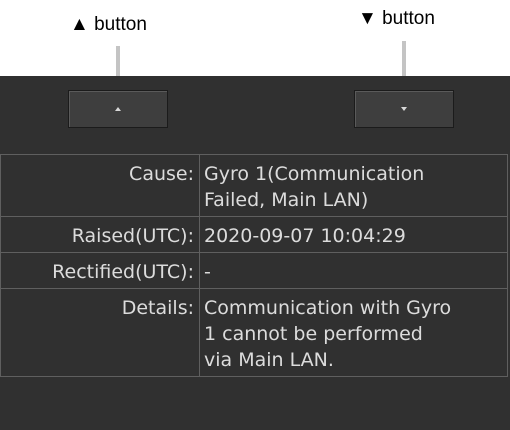 This screenshot has width=510, height=430. What do you see at coordinates (353, 234) in the screenshot?
I see `raised-value: 2020-09-07 10:04:29` at bounding box center [353, 234].